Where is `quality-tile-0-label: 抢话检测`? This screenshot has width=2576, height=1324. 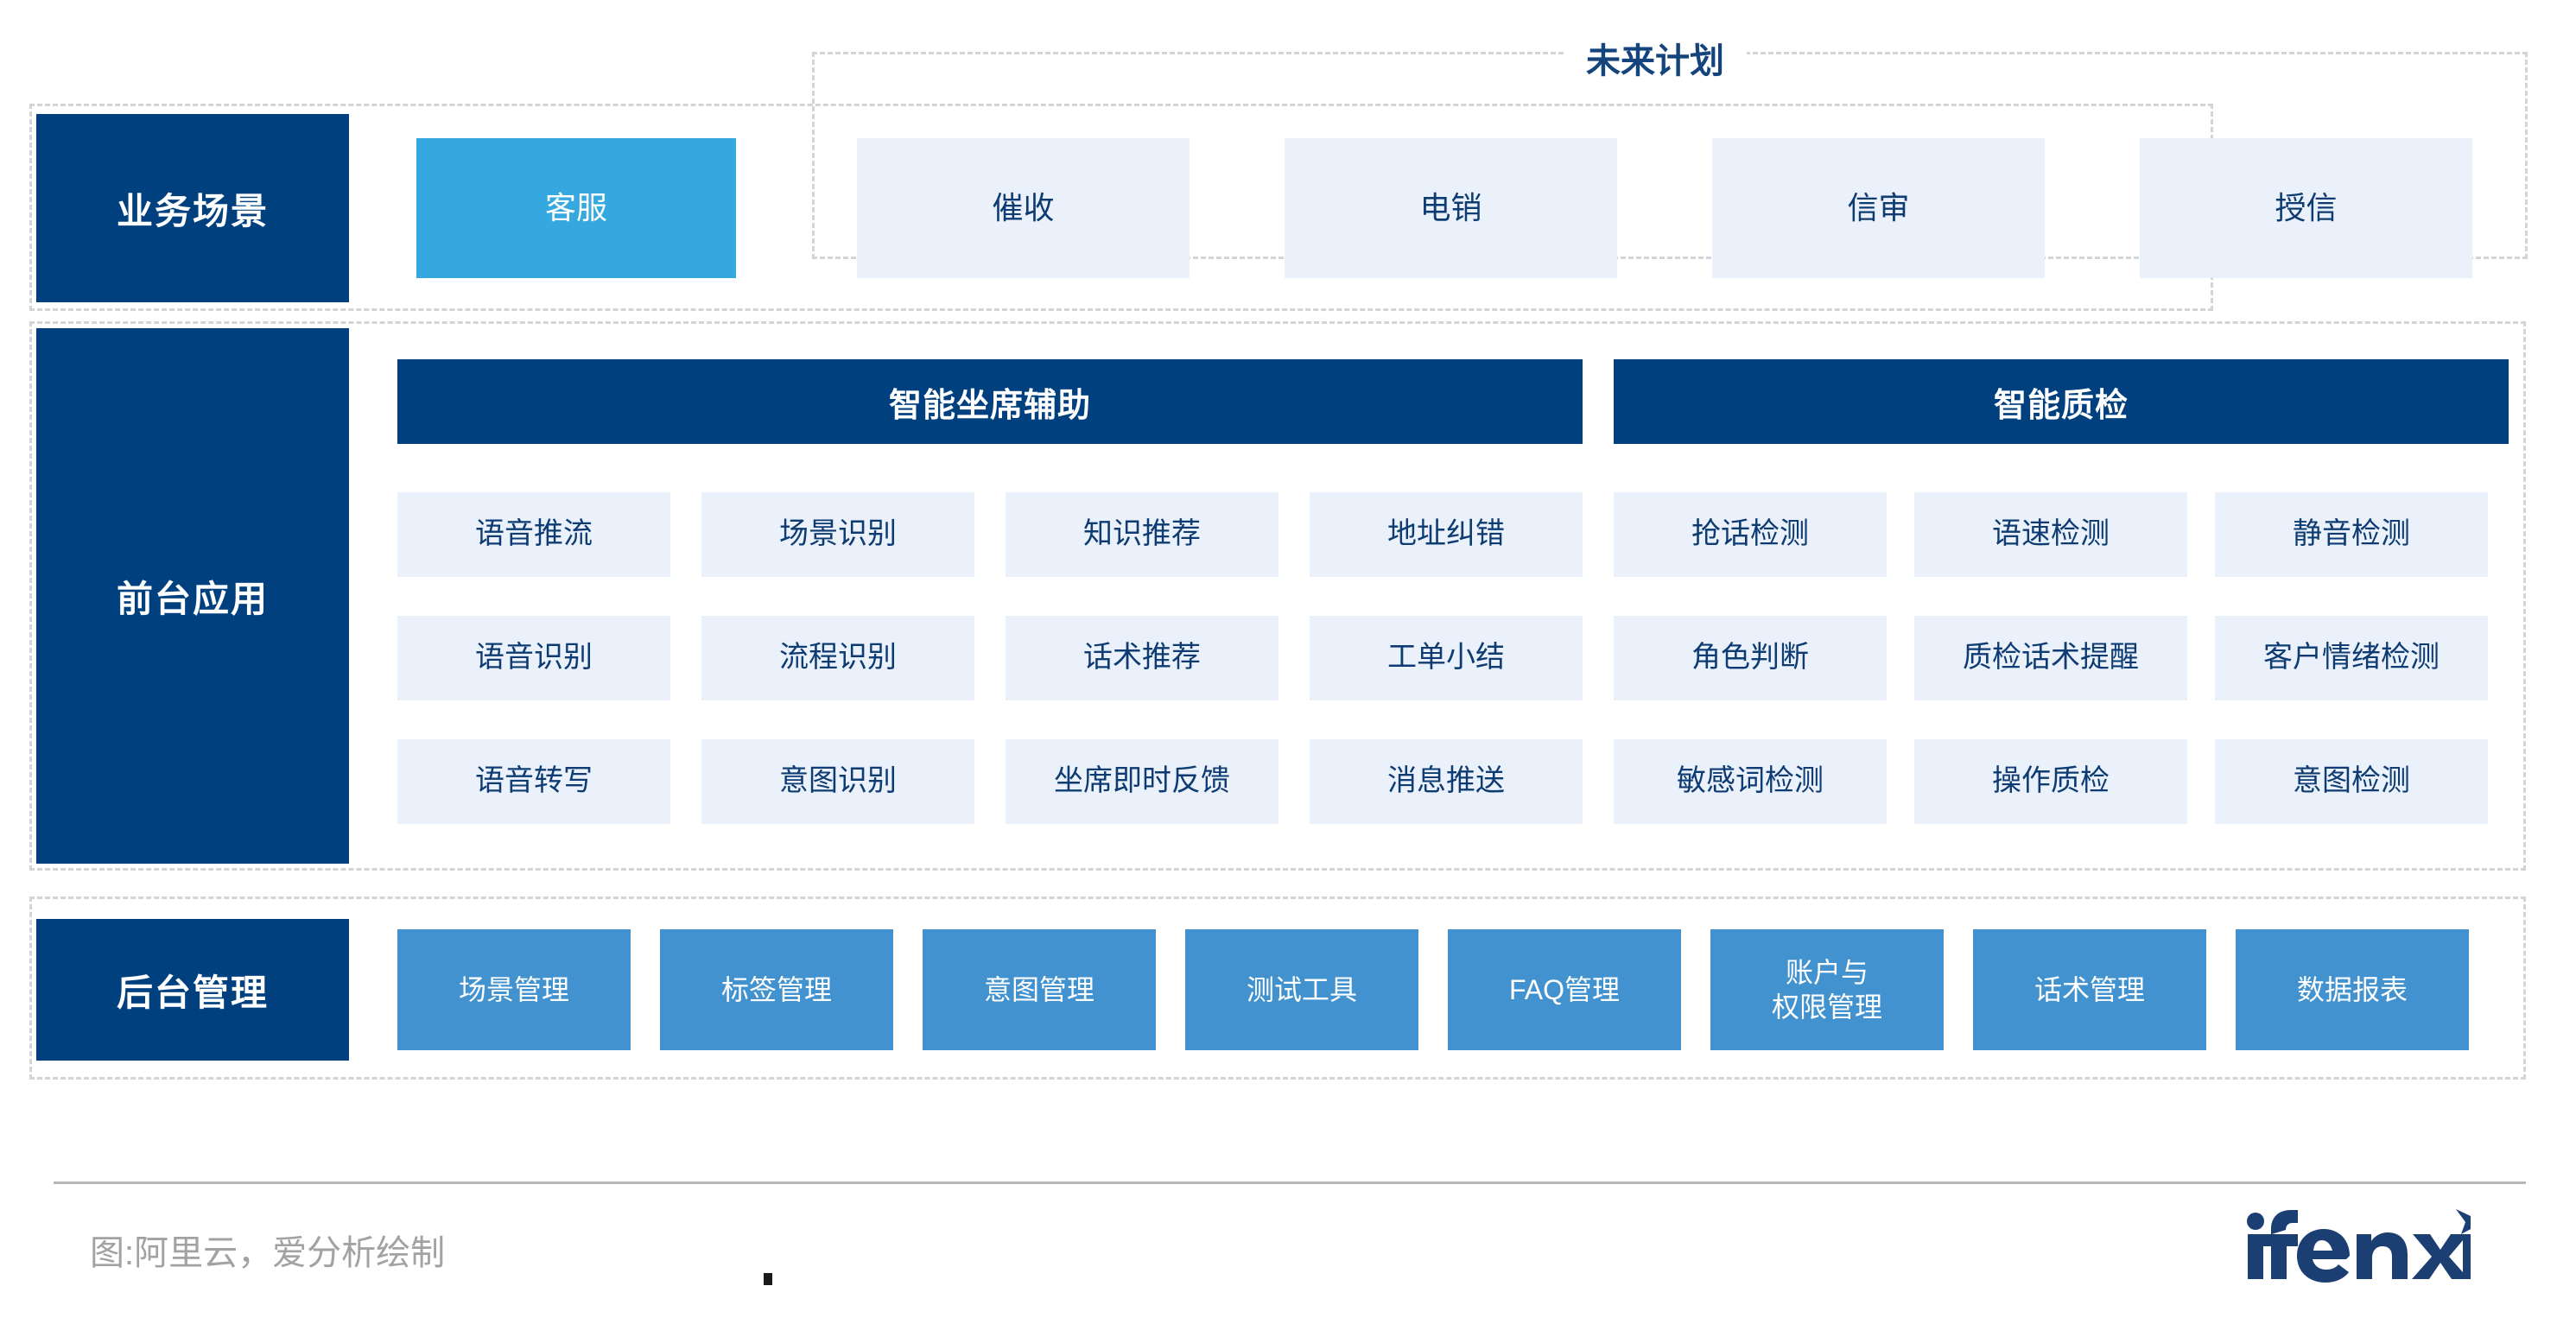
quality-tile-0-label: 抢话检测 is located at coordinates (1750, 534).